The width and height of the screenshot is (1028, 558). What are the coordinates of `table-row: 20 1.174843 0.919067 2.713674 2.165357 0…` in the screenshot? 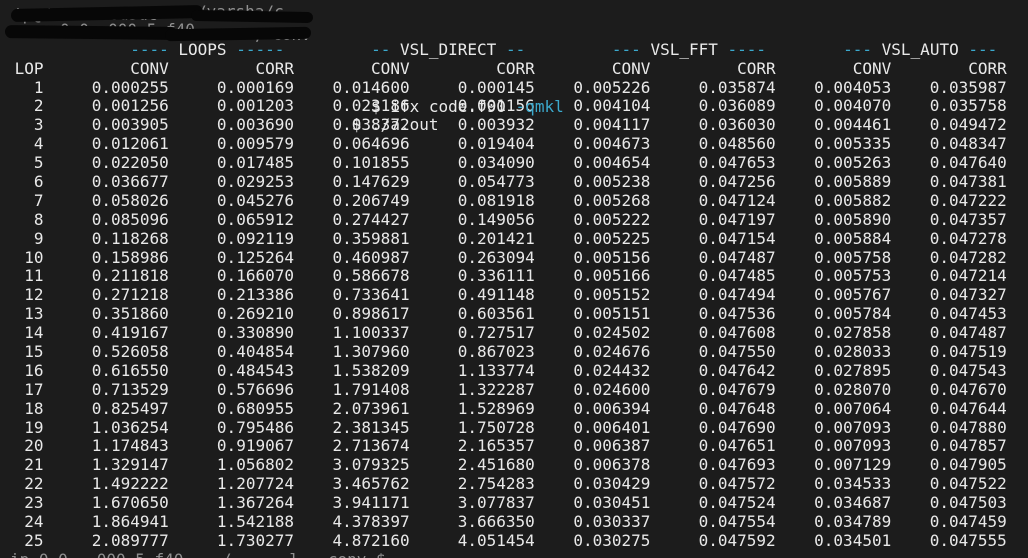 It's located at (506, 446).